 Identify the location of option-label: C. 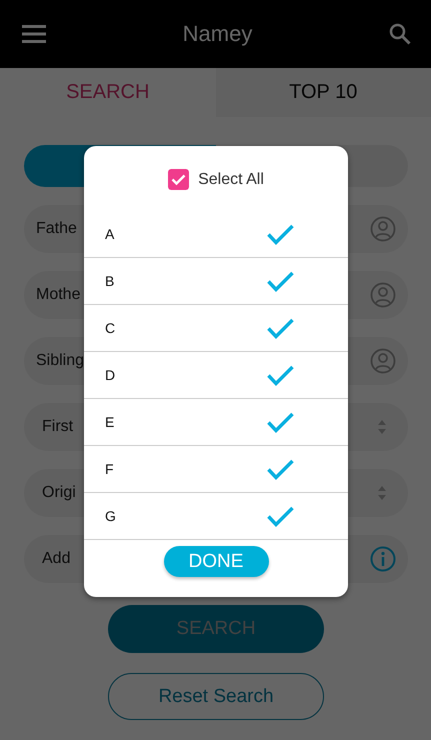
(110, 328).